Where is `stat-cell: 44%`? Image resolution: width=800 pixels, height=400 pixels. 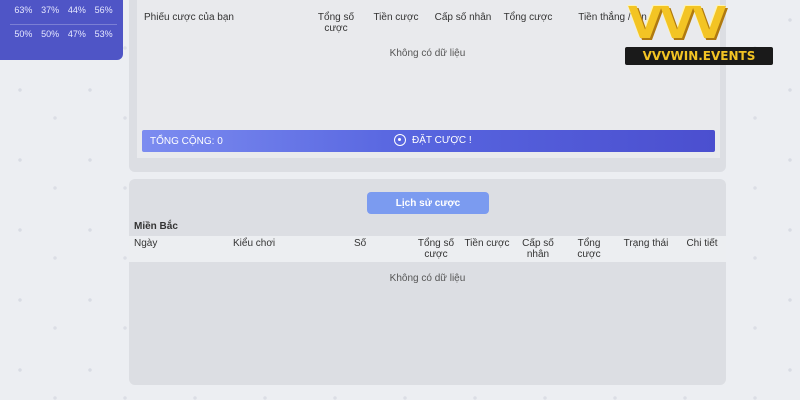
stat-cell: 44% is located at coordinates (76, 10).